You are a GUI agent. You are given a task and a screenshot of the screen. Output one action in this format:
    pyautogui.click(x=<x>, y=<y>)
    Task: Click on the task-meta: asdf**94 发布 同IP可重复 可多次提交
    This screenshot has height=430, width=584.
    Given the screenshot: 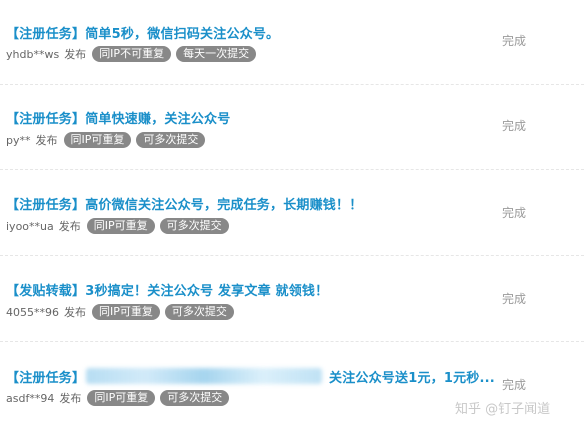 What is the action you would take?
    pyautogui.click(x=120, y=398)
    